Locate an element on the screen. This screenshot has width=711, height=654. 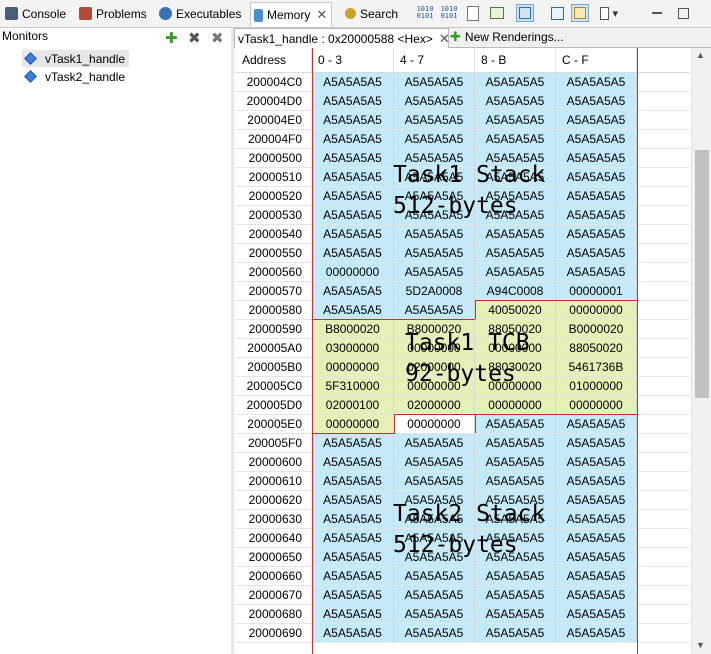
table-row: 20000690 A5A5A5A5 A5A5A5A5 A5A5A5A5 A5A5A5A5 is located at coordinates (462, 633).